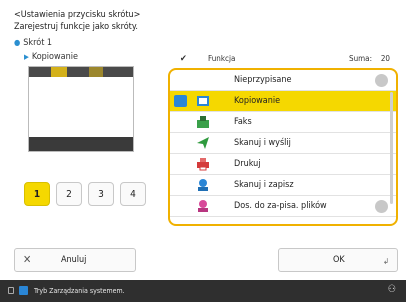 Image resolution: width=406 pixels, height=302 pixels. I want to click on sum-label: Suma:, so click(360, 58).